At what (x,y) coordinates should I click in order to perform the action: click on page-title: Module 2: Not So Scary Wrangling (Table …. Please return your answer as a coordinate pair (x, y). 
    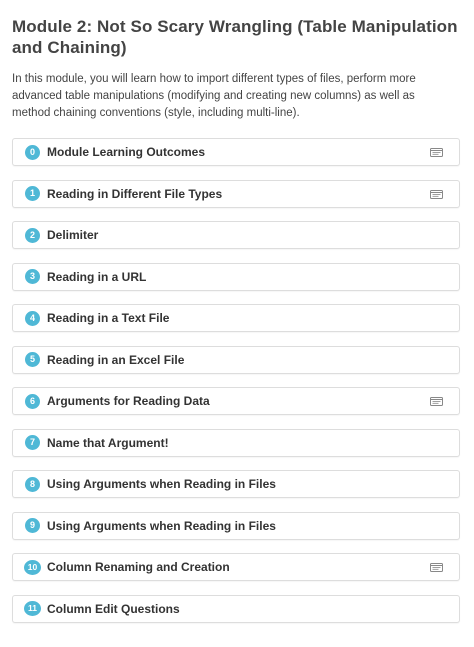
    Looking at the image, I should click on (235, 37).